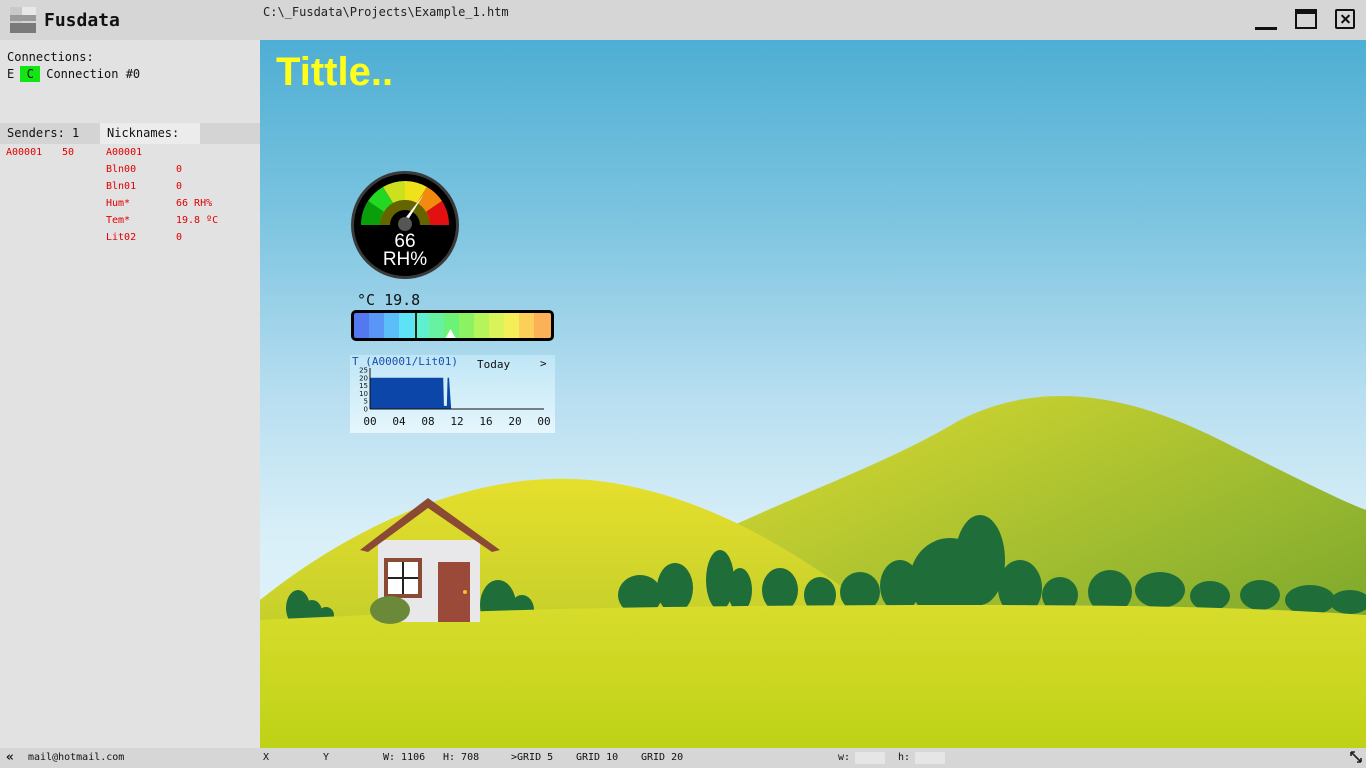 The height and width of the screenshot is (768, 1366). I want to click on connection-name: Connection #0, so click(93, 74).